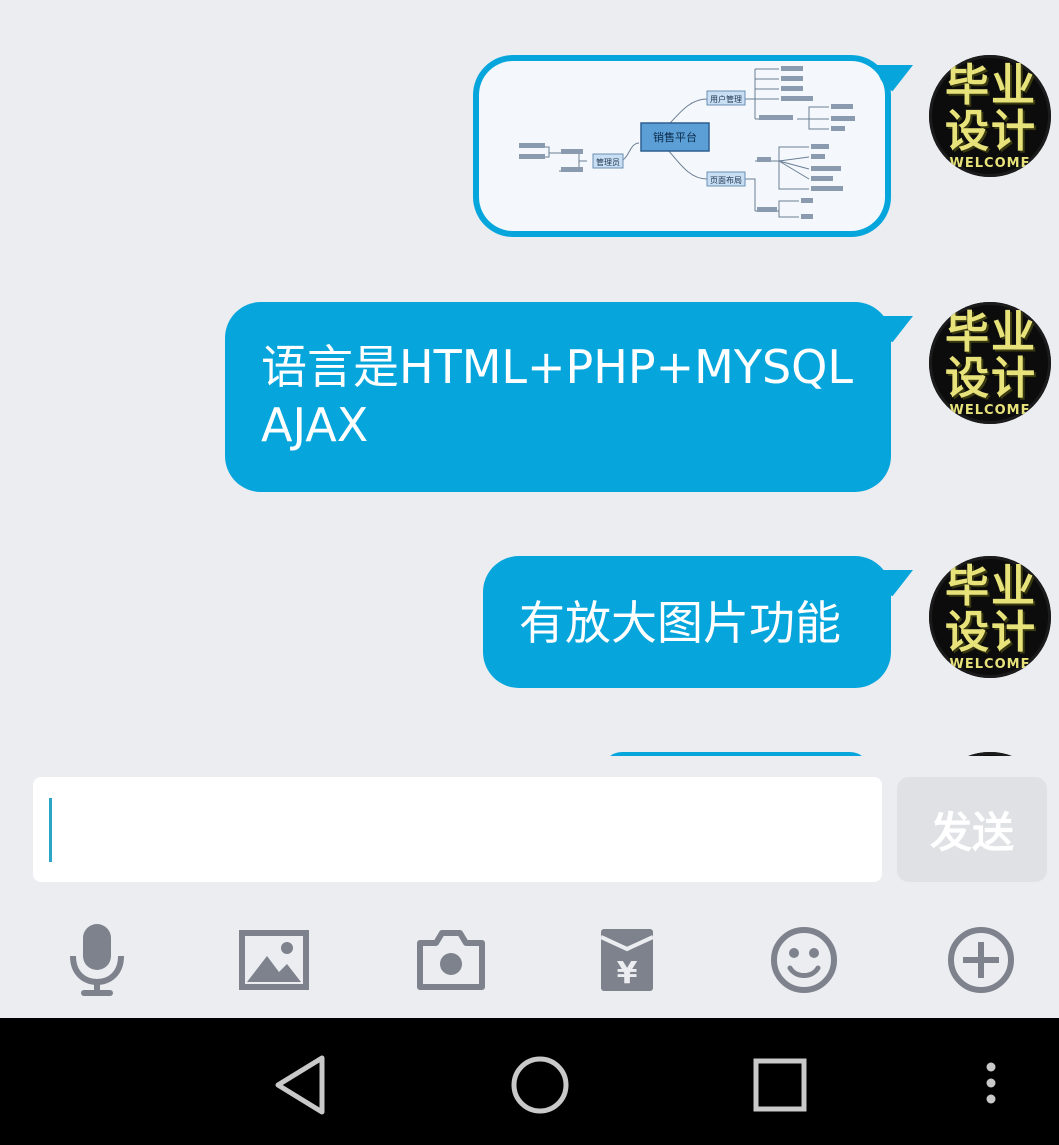 Image resolution: width=1059 pixels, height=1145 pixels. What do you see at coordinates (991, 1085) in the screenshot?
I see `more-icon` at bounding box center [991, 1085].